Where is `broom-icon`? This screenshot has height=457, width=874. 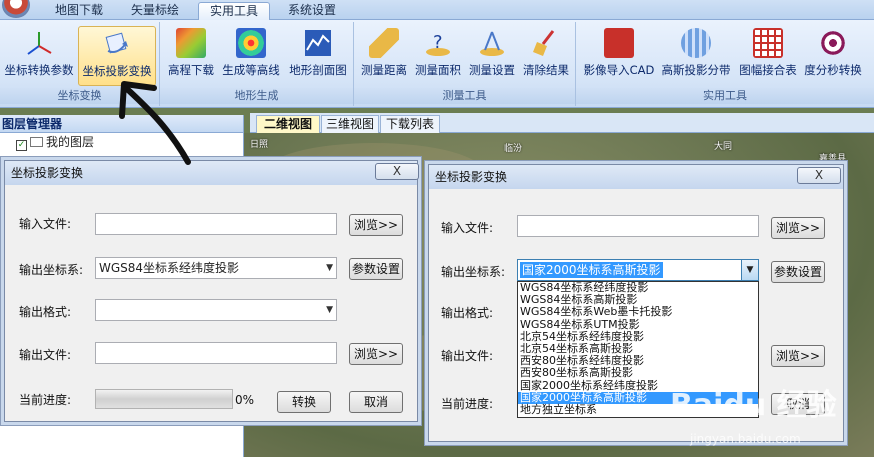
broom-icon is located at coordinates (544, 43).